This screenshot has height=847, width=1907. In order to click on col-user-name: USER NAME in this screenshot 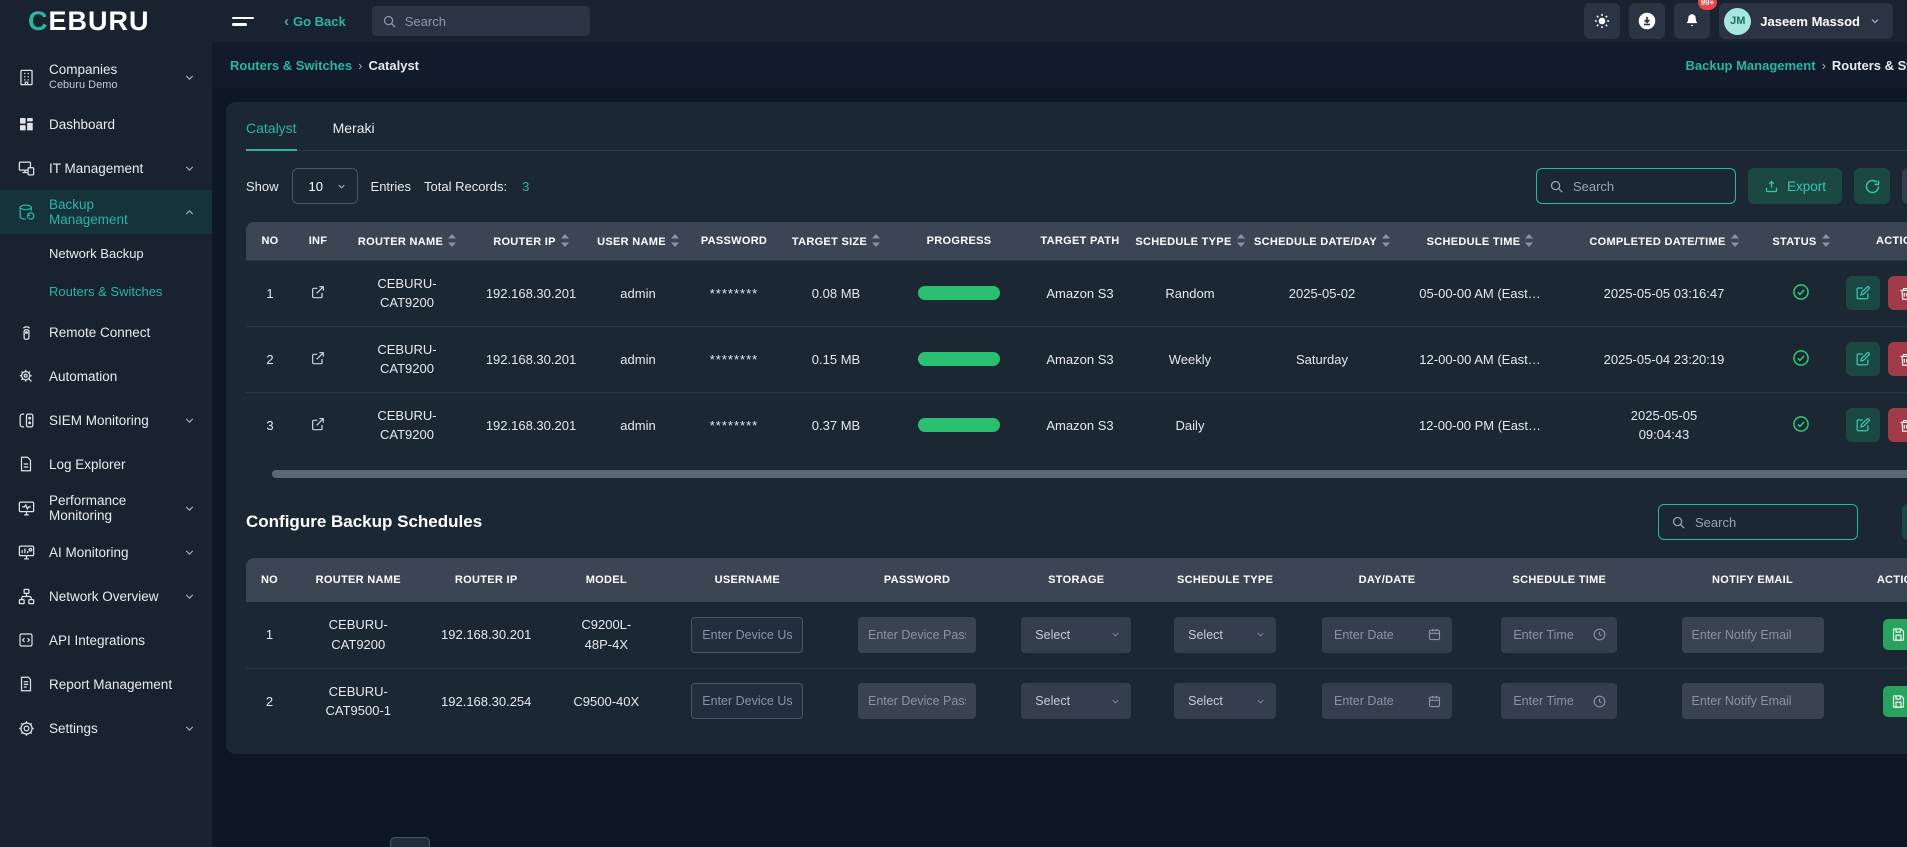, I will do `click(638, 241)`.